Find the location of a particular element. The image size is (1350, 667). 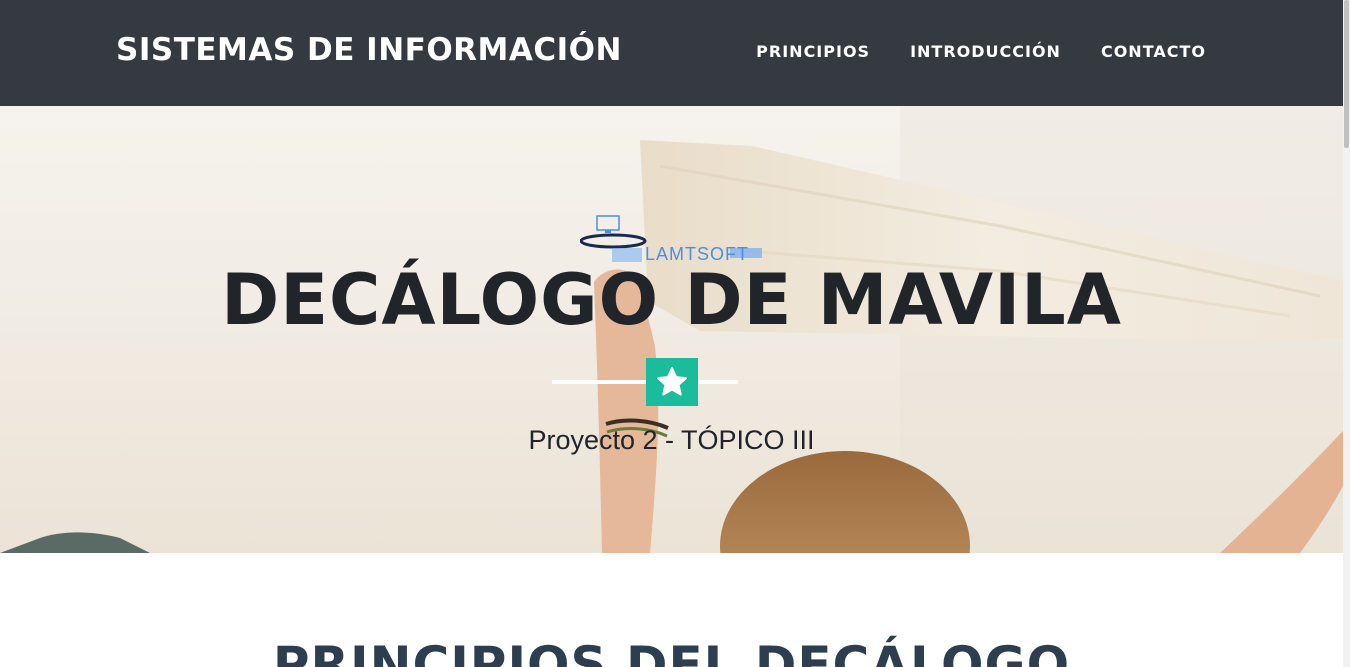

section-title: PRINCIPIOS DEL DECÁLOGO is located at coordinates (671, 651).